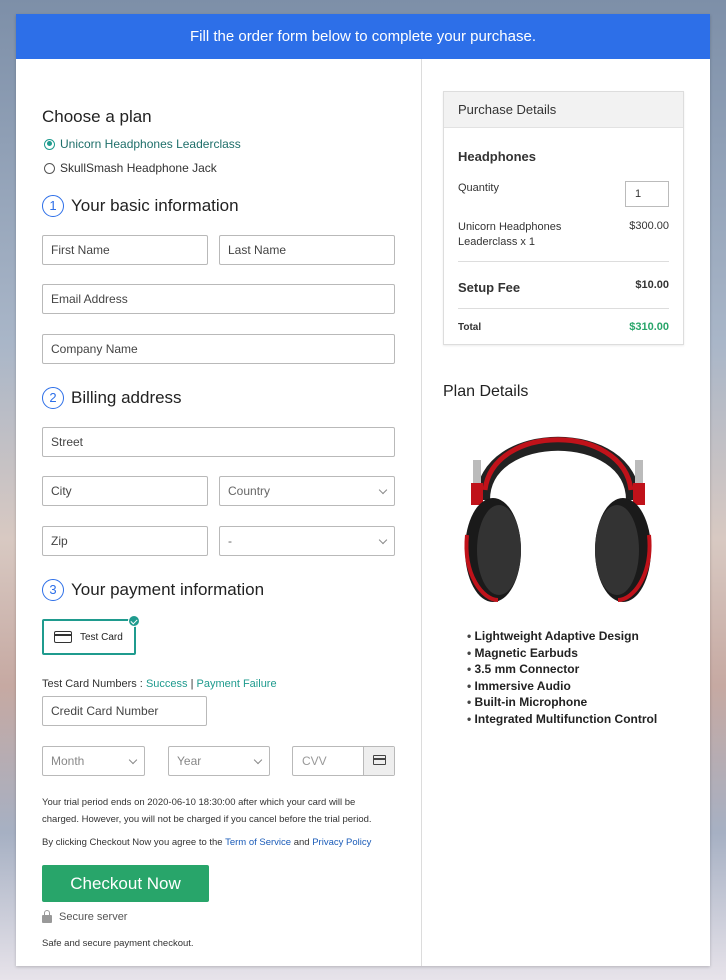 The image size is (726, 980). I want to click on basic-info-heading: 1 Your basic information, so click(140, 206).